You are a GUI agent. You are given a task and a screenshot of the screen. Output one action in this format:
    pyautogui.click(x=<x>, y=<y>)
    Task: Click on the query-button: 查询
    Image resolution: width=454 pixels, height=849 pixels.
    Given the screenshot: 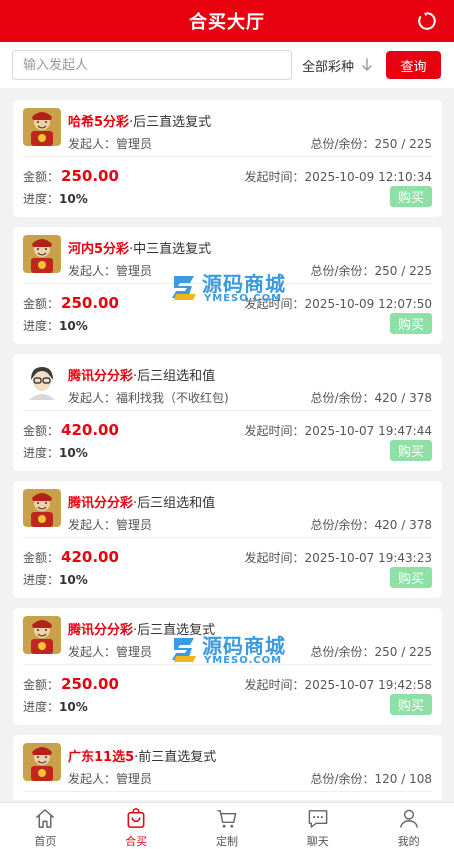 What is the action you would take?
    pyautogui.click(x=413, y=65)
    